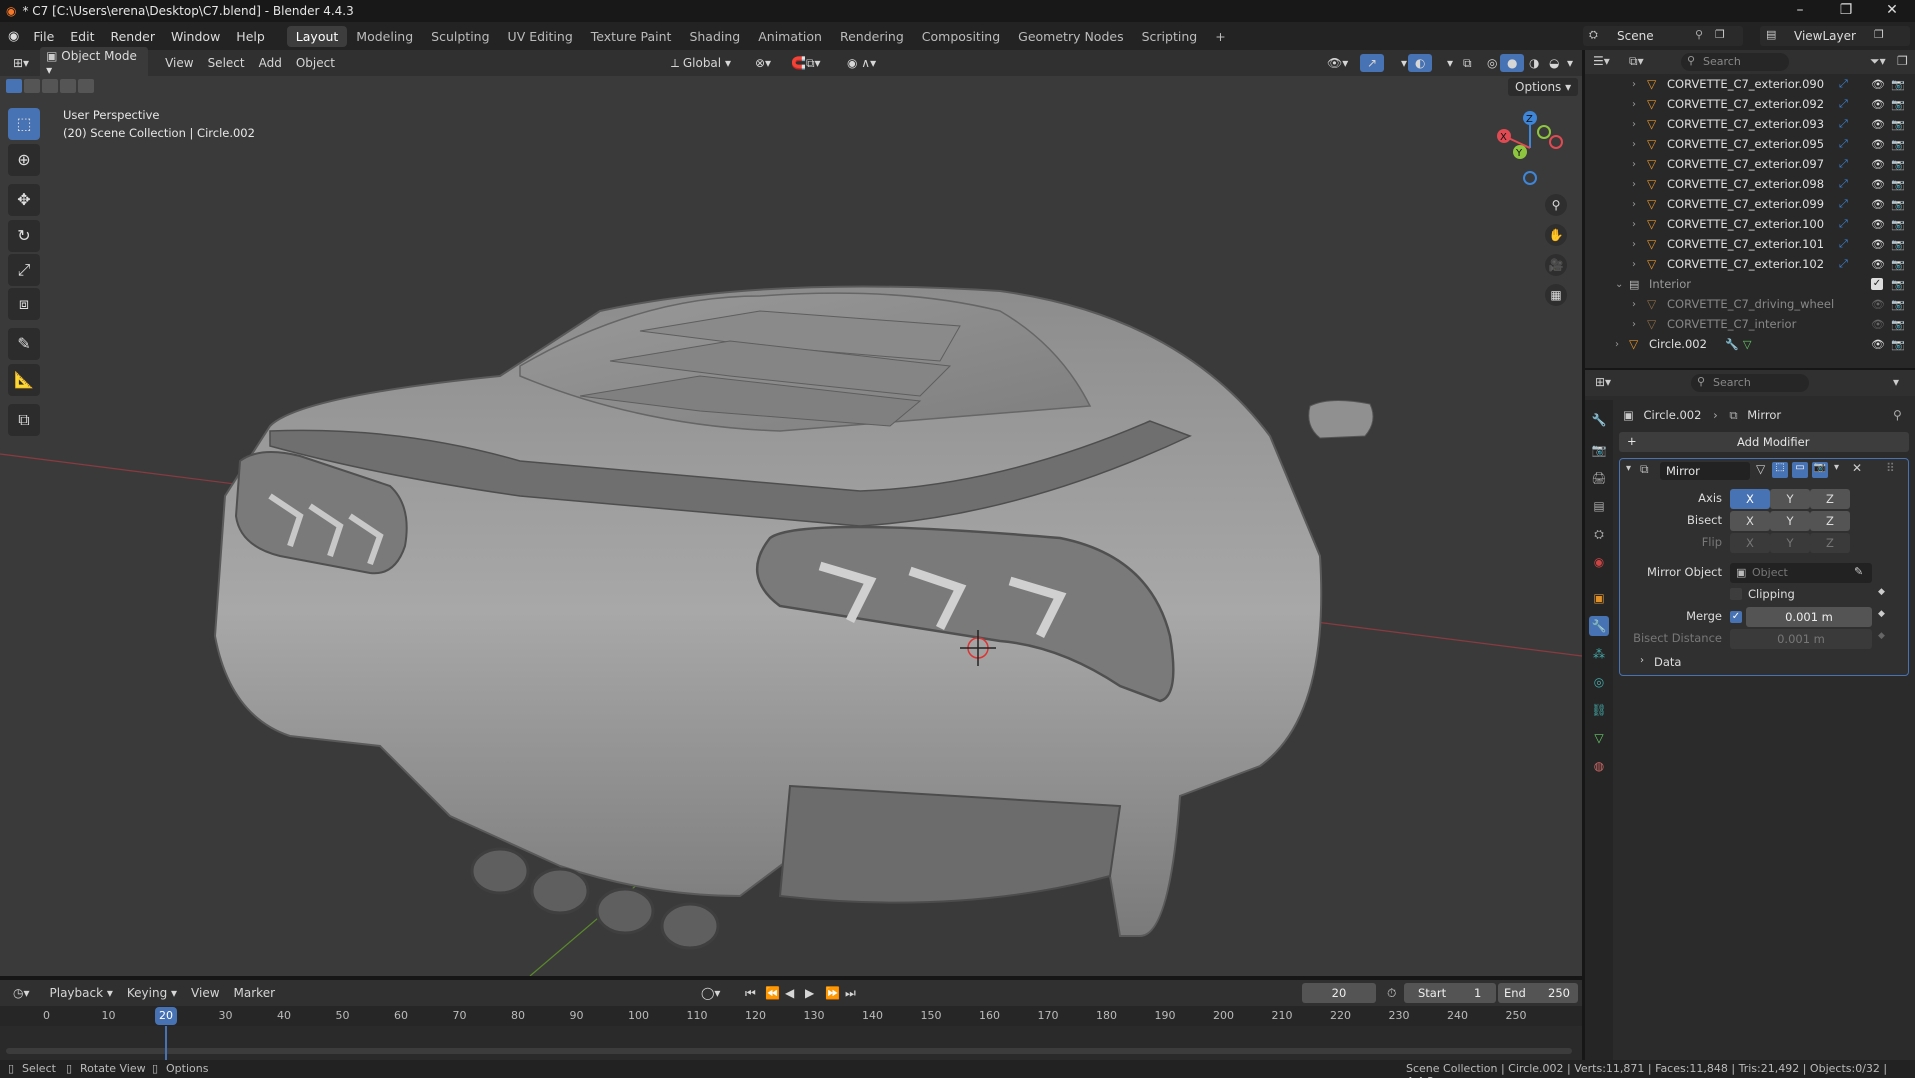  I want to click on flip-y-toggle: Y, so click(1790, 543).